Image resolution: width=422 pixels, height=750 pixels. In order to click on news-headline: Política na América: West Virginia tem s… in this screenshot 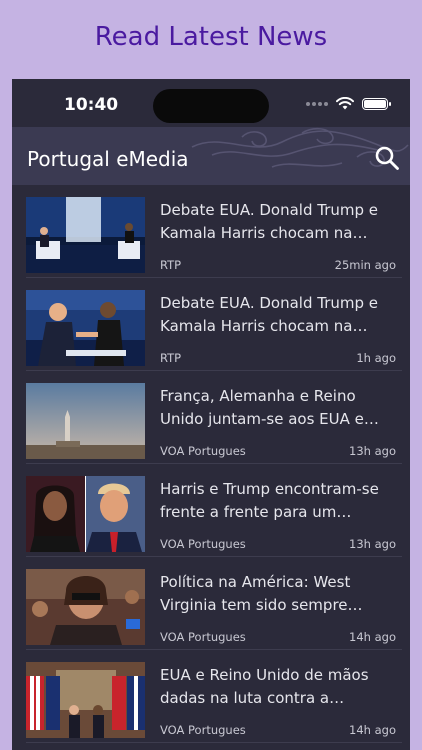, I will do `click(255, 593)`.